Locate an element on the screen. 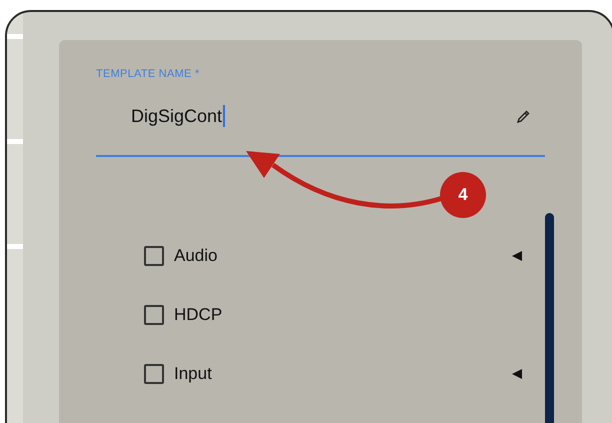  field-value: DigSigCont is located at coordinates (178, 115).